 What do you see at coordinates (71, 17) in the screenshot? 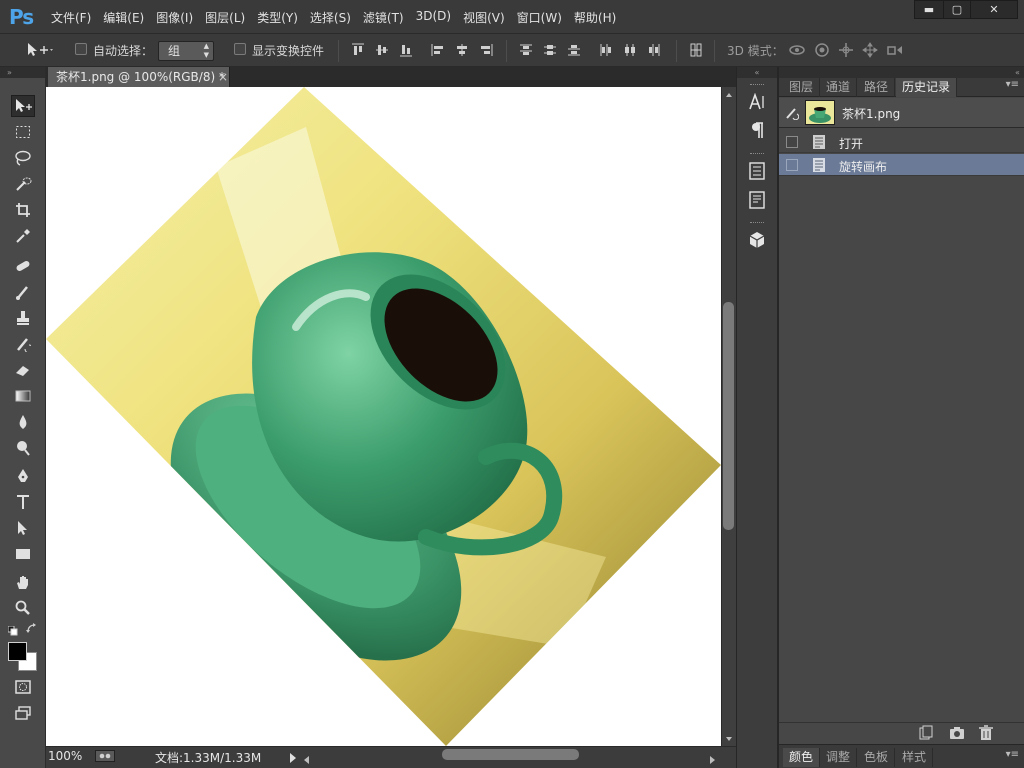
I see `menu-file: 文件(F)` at bounding box center [71, 17].